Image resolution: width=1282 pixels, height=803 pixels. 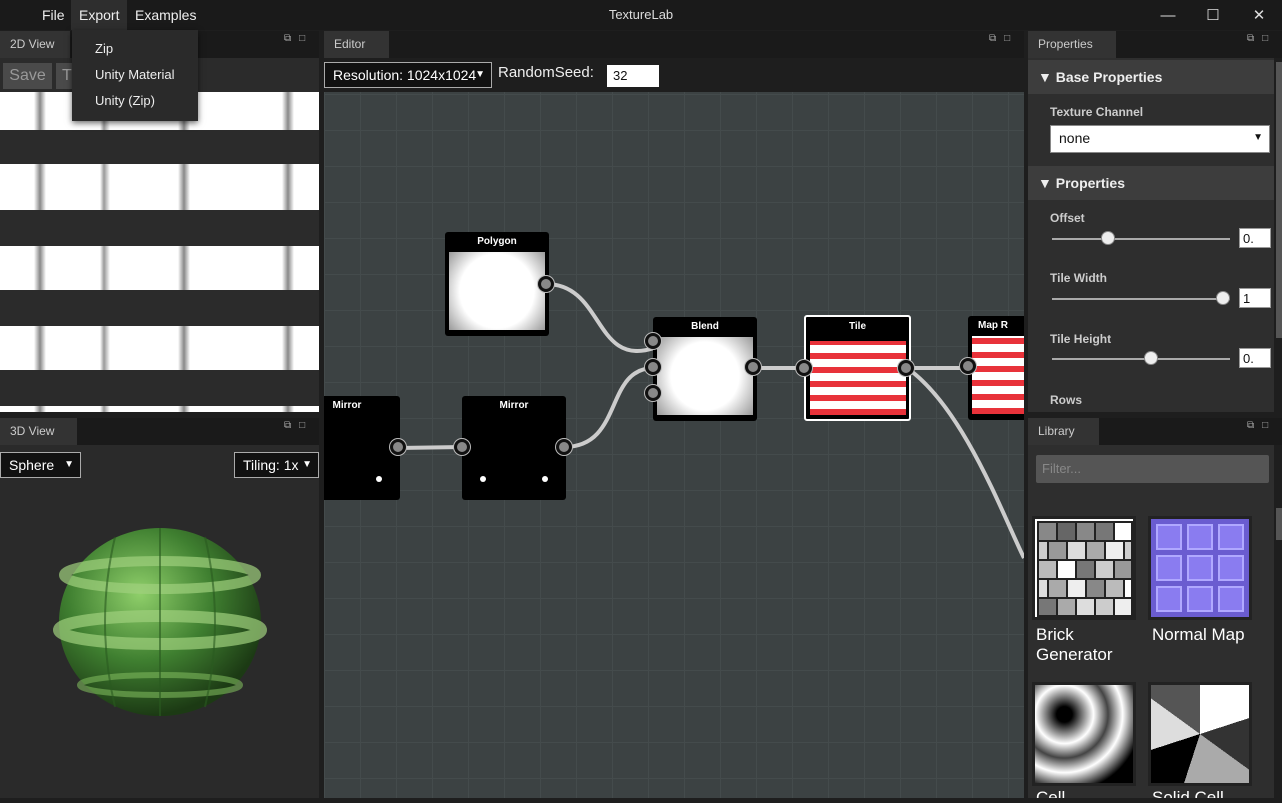 I want to click on resolution-select: Resolution: 1024x1024 ▼, so click(x=408, y=75).